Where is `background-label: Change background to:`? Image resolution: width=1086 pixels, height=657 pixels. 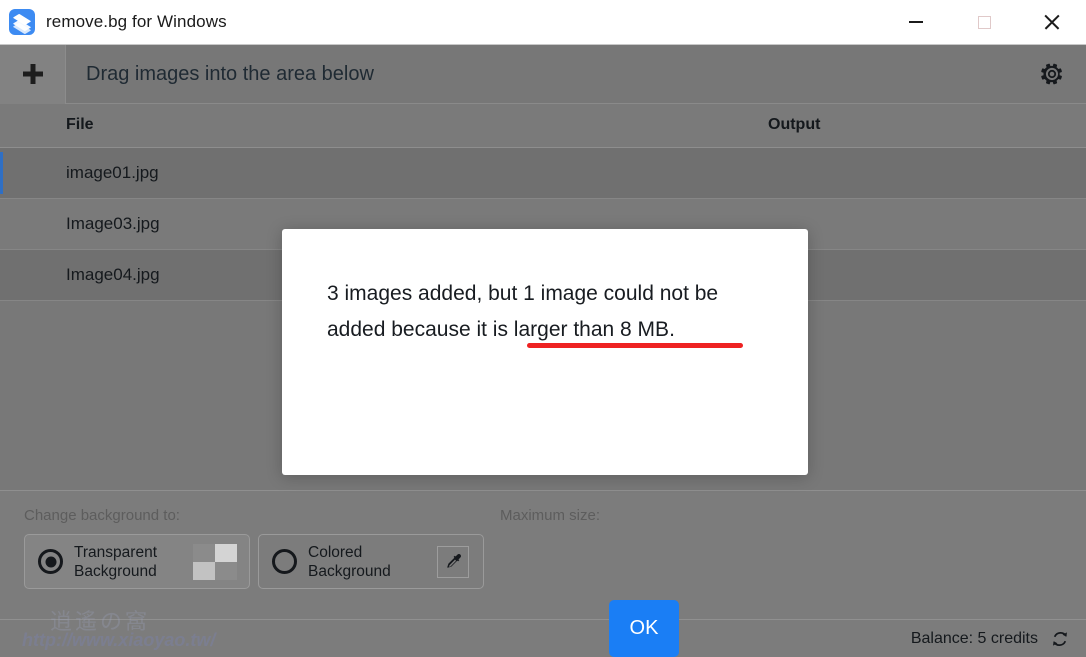
background-label: Change background to: is located at coordinates (102, 515).